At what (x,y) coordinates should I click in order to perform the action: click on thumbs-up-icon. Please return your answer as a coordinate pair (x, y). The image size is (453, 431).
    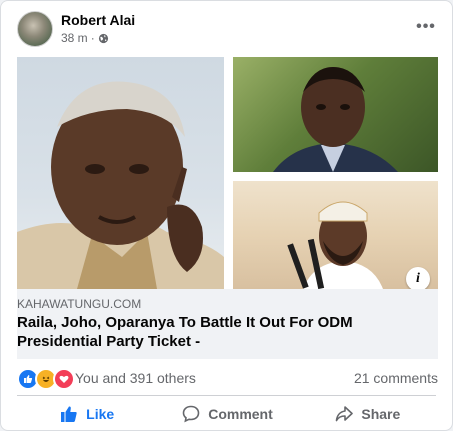
    Looking at the image, I should click on (69, 414).